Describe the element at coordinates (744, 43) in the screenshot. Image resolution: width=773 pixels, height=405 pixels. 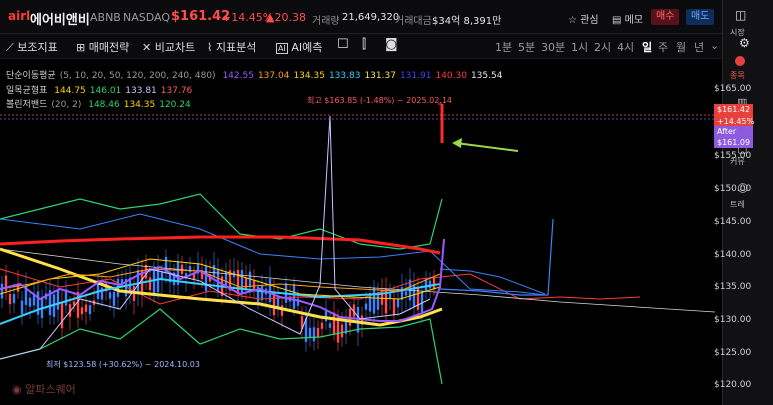
I see `gear-icon: ⚙` at that location.